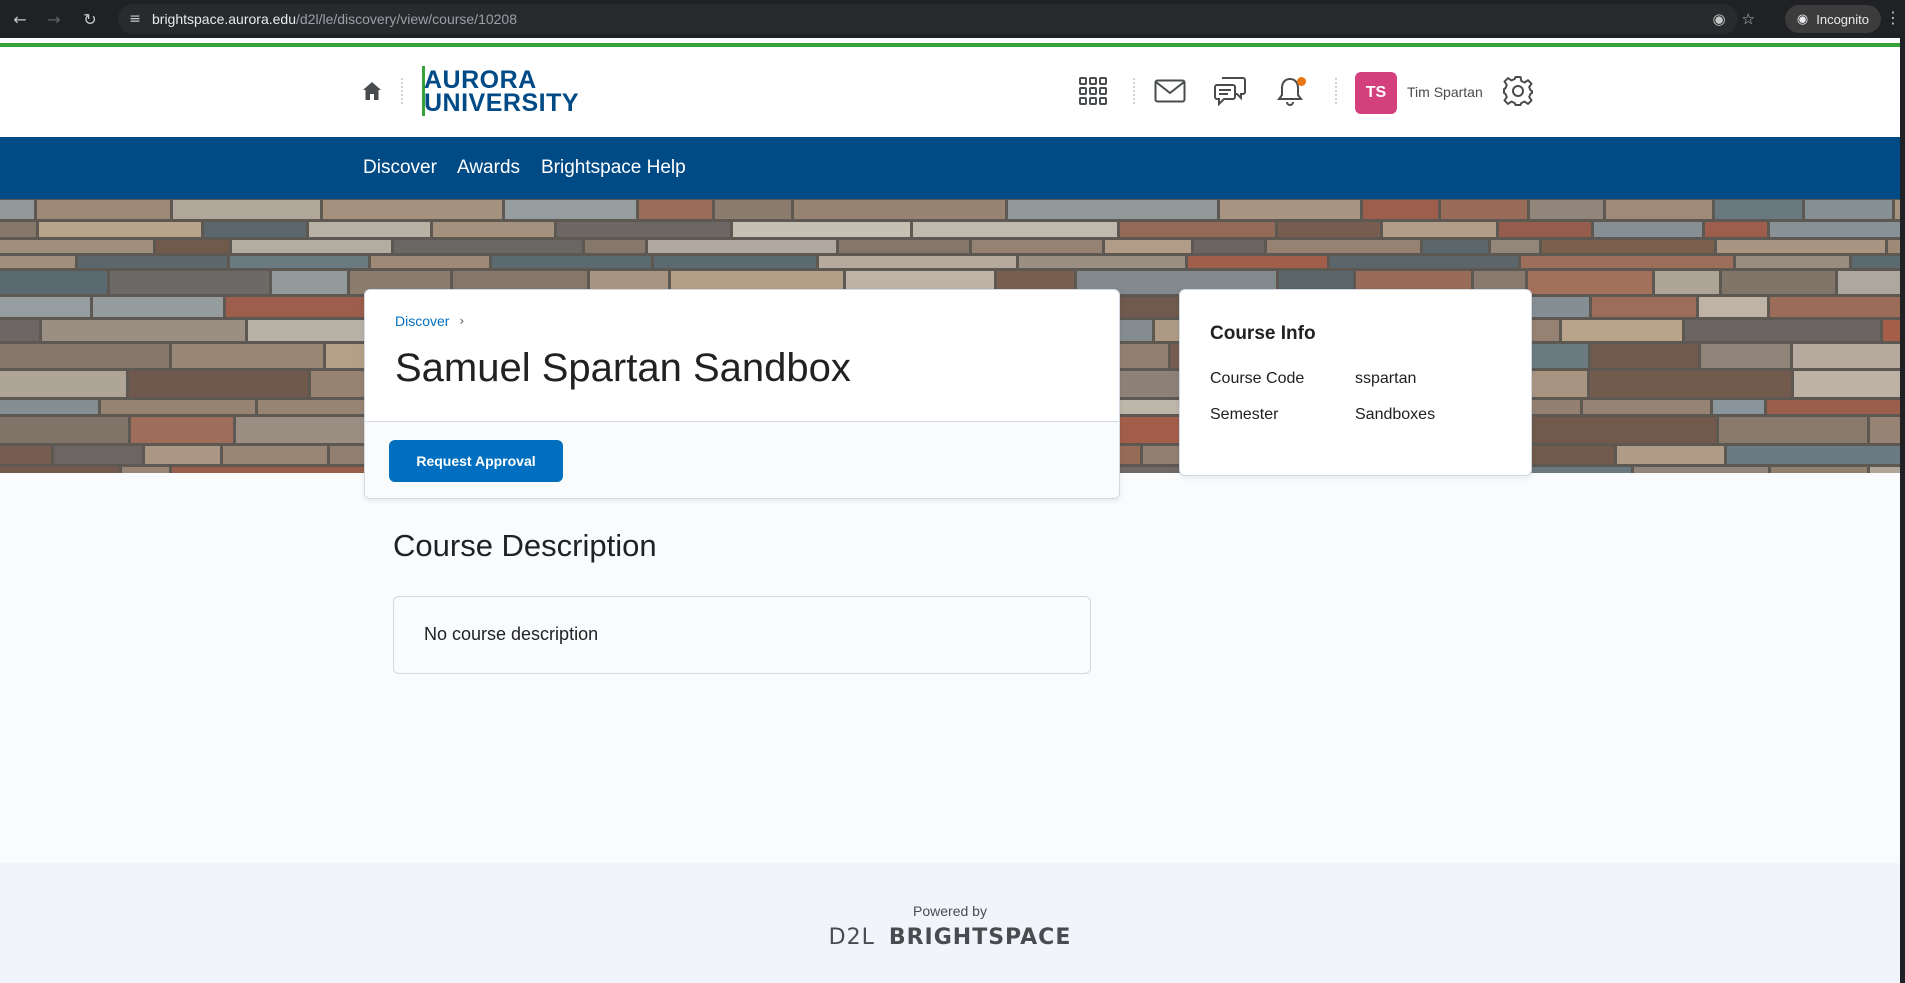 Image resolution: width=1905 pixels, height=983 pixels. I want to click on window-edge, so click(1902, 510).